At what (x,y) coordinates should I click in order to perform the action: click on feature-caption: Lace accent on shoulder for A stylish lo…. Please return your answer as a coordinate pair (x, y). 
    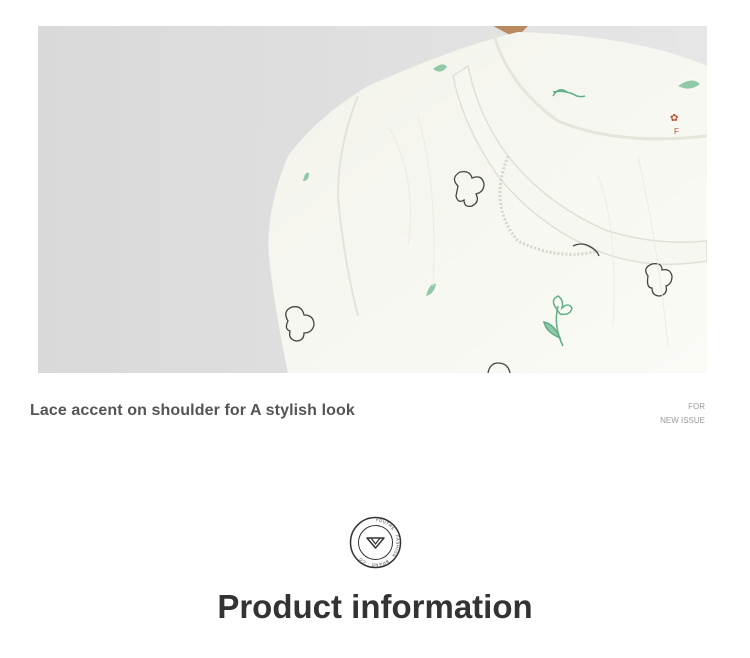
    Looking at the image, I should click on (192, 410).